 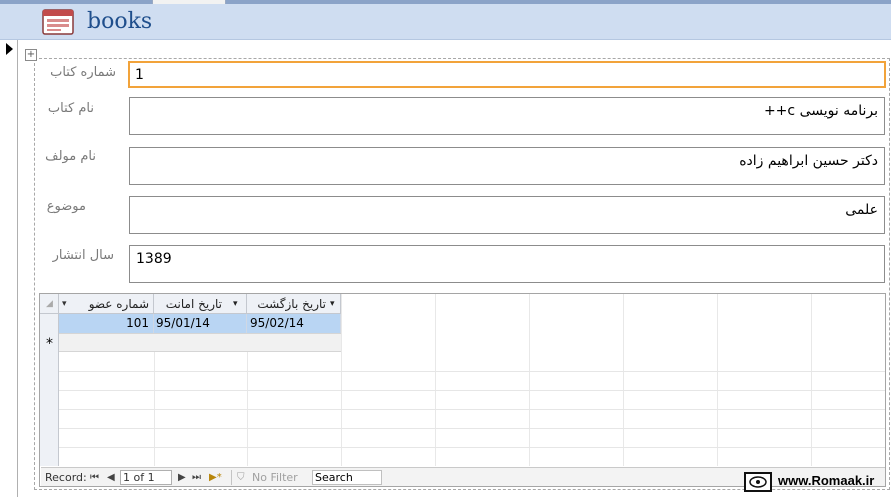 I want to click on first-record-icon: ⏮, so click(x=94, y=477).